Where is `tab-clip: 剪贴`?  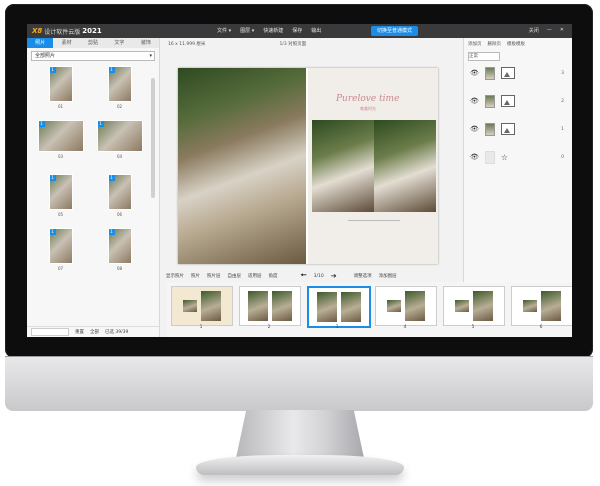
tab-clip: 剪贴 is located at coordinates (93, 43).